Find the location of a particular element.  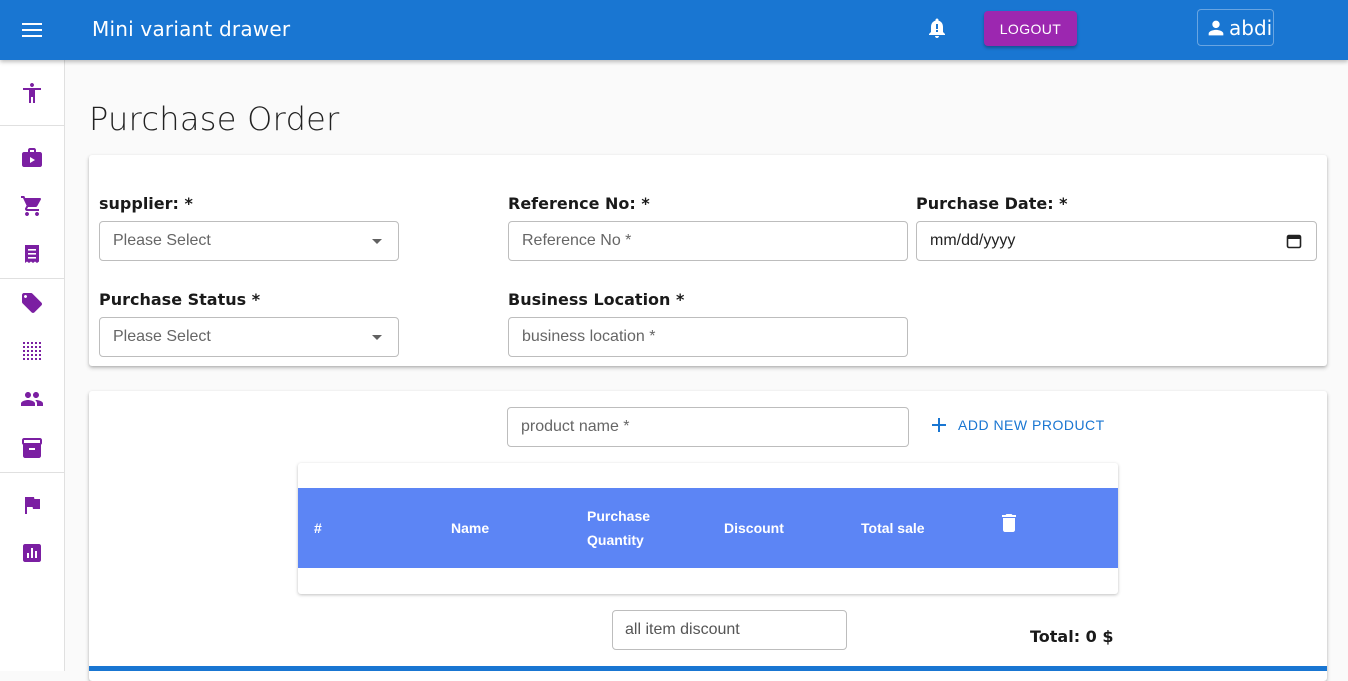

user-account-button: abdi is located at coordinates (1235, 27).